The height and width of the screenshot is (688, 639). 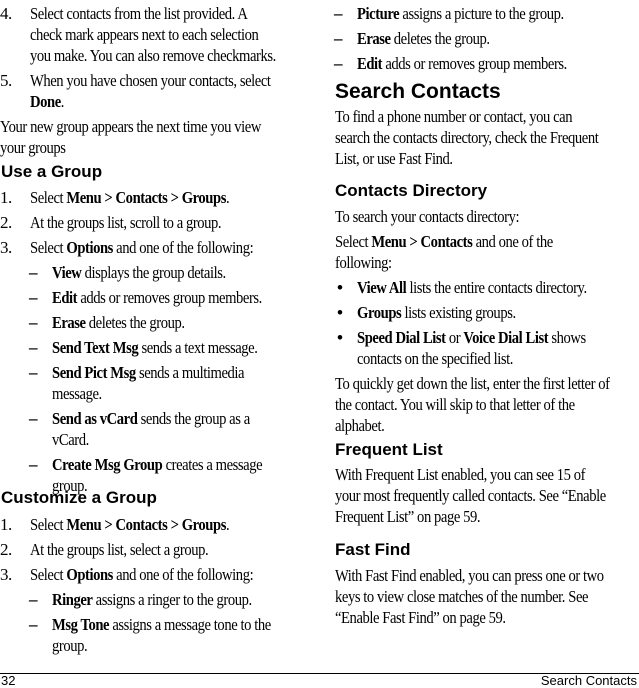 What do you see at coordinates (95, 418) in the screenshot?
I see `option-term: Send as vCard` at bounding box center [95, 418].